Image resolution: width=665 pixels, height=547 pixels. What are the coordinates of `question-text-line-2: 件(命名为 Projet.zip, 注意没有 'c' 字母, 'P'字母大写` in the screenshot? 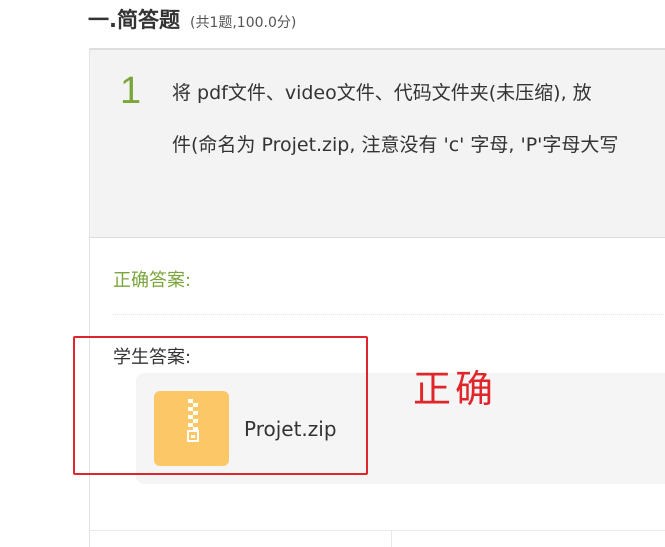 It's located at (395, 145).